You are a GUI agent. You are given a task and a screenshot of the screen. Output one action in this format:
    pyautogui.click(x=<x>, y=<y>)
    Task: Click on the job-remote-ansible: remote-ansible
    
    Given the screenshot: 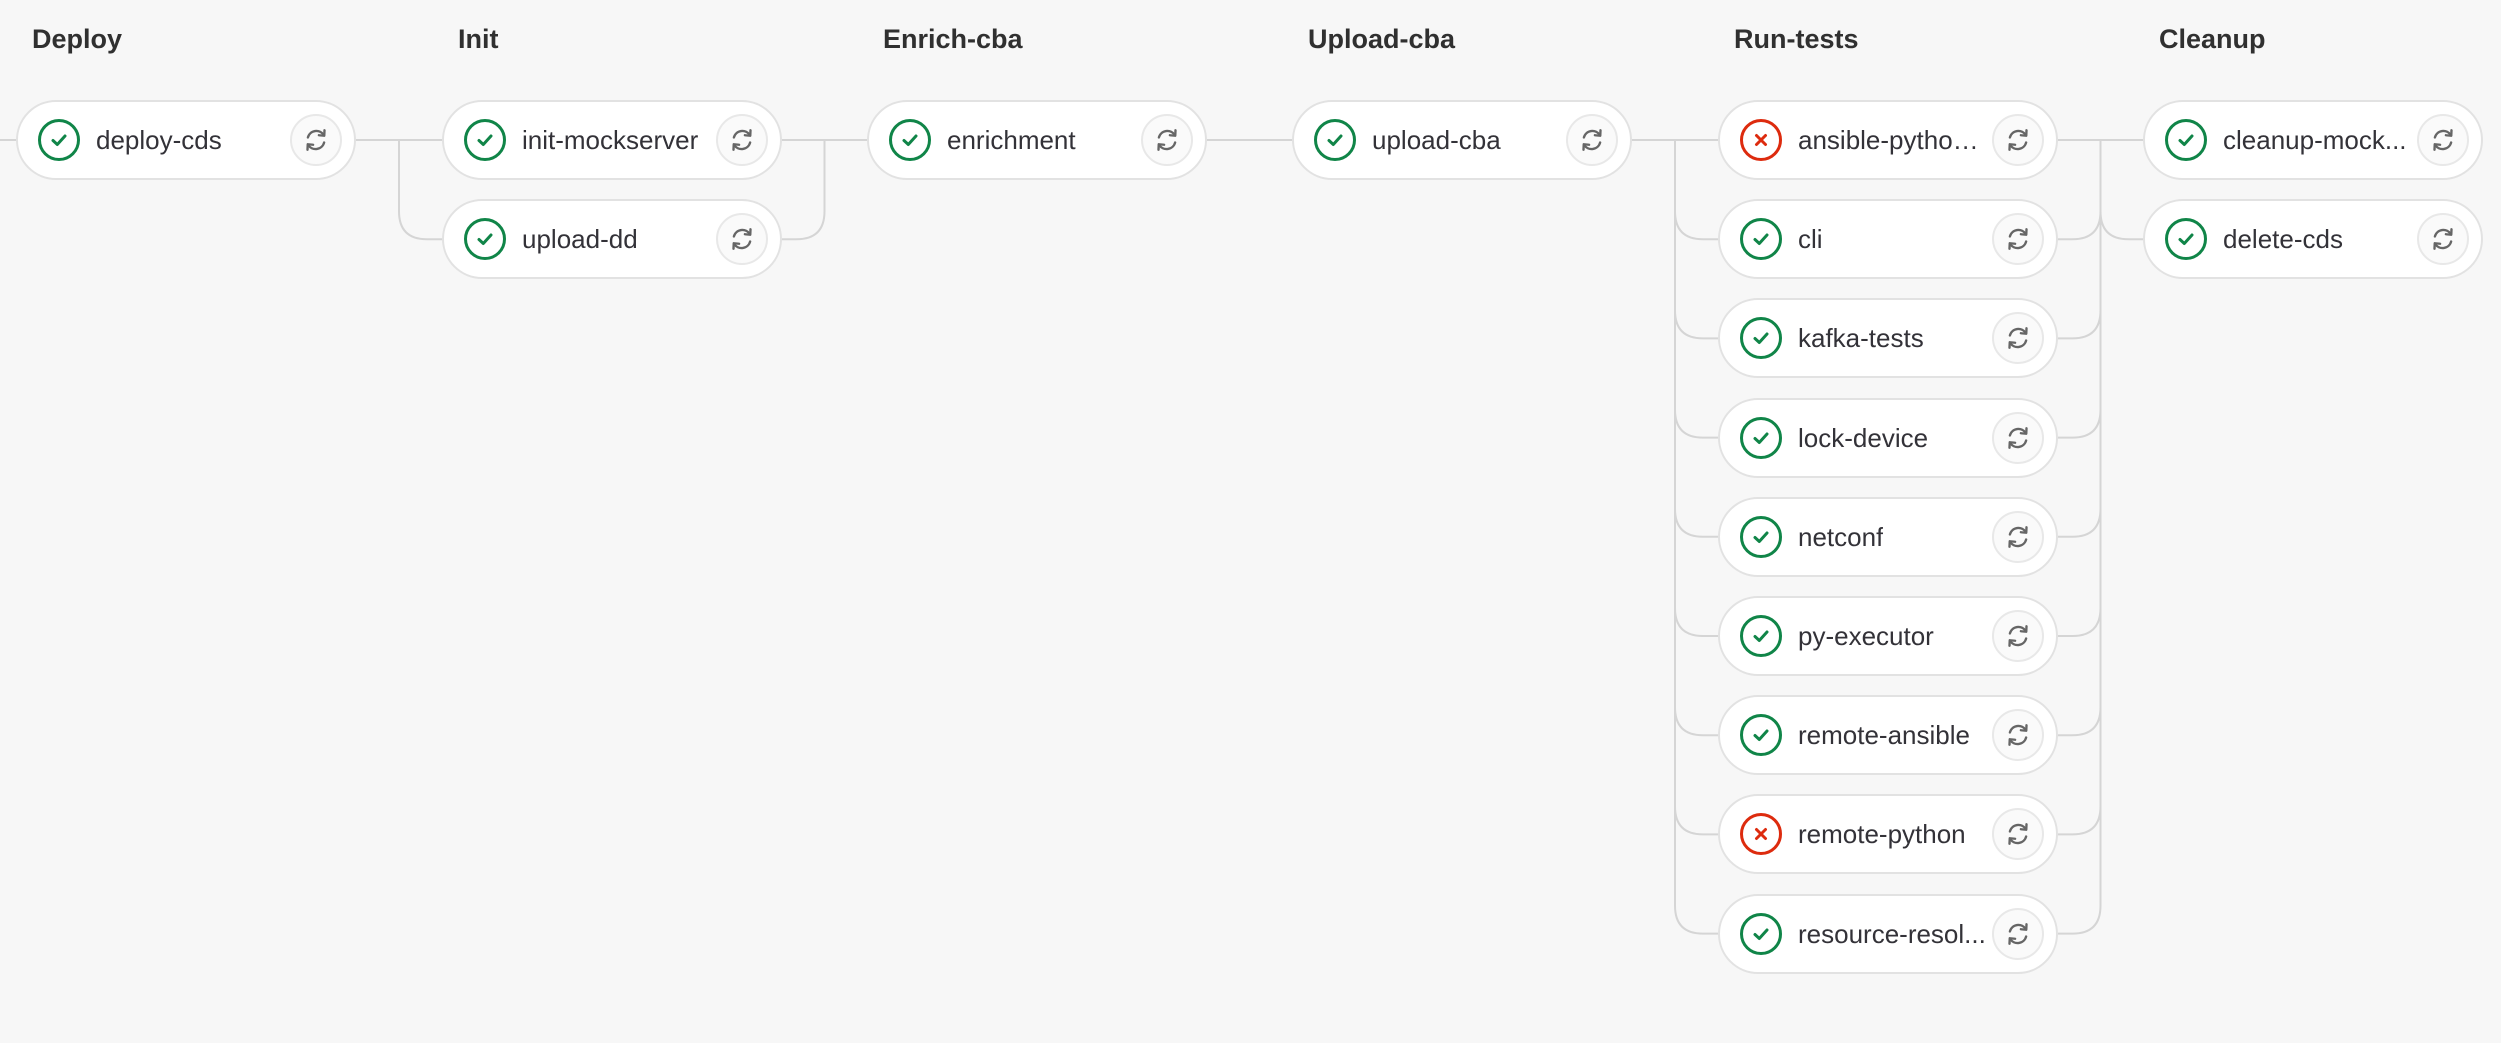 What is the action you would take?
    pyautogui.click(x=1888, y=735)
    